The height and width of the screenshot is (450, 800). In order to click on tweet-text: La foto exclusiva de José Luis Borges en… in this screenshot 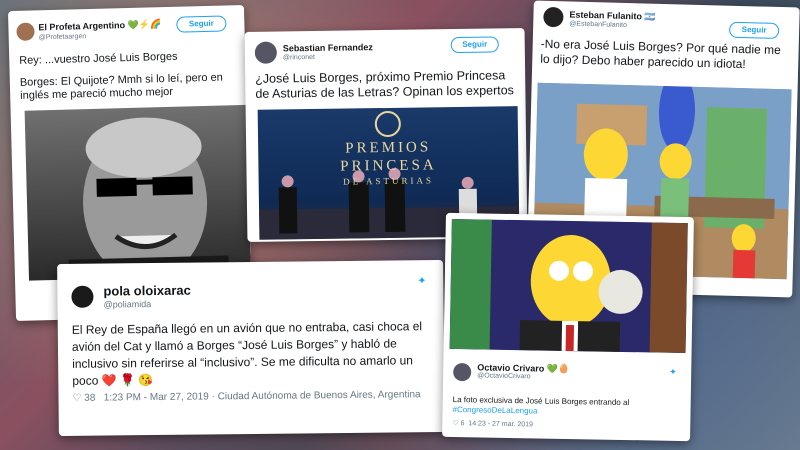, I will do `click(567, 407)`.